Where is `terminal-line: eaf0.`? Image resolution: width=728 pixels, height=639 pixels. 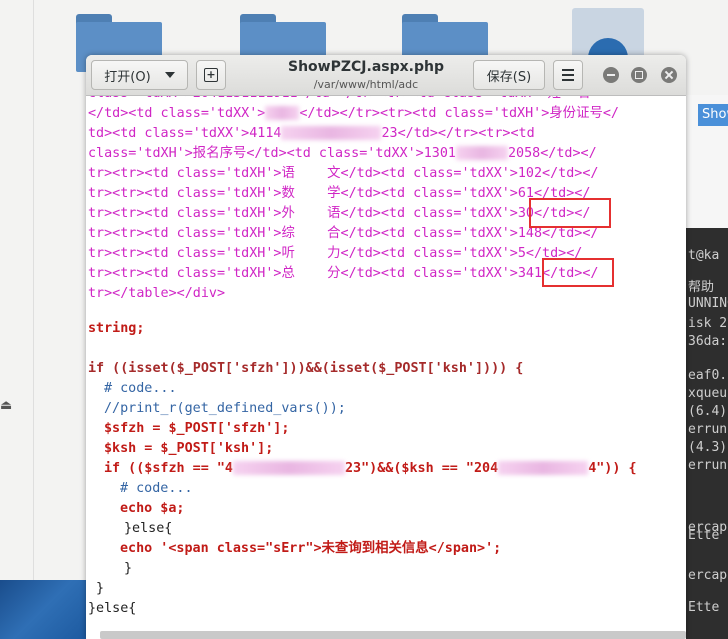
terminal-line: eaf0. is located at coordinates (708, 375).